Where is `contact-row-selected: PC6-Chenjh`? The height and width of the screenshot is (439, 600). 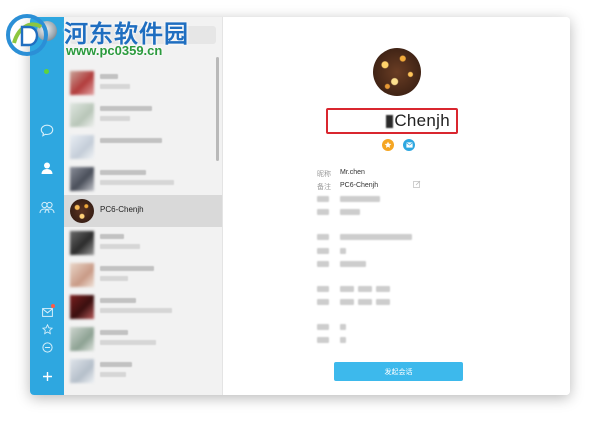 contact-row-selected: PC6-Chenjh is located at coordinates (143, 211).